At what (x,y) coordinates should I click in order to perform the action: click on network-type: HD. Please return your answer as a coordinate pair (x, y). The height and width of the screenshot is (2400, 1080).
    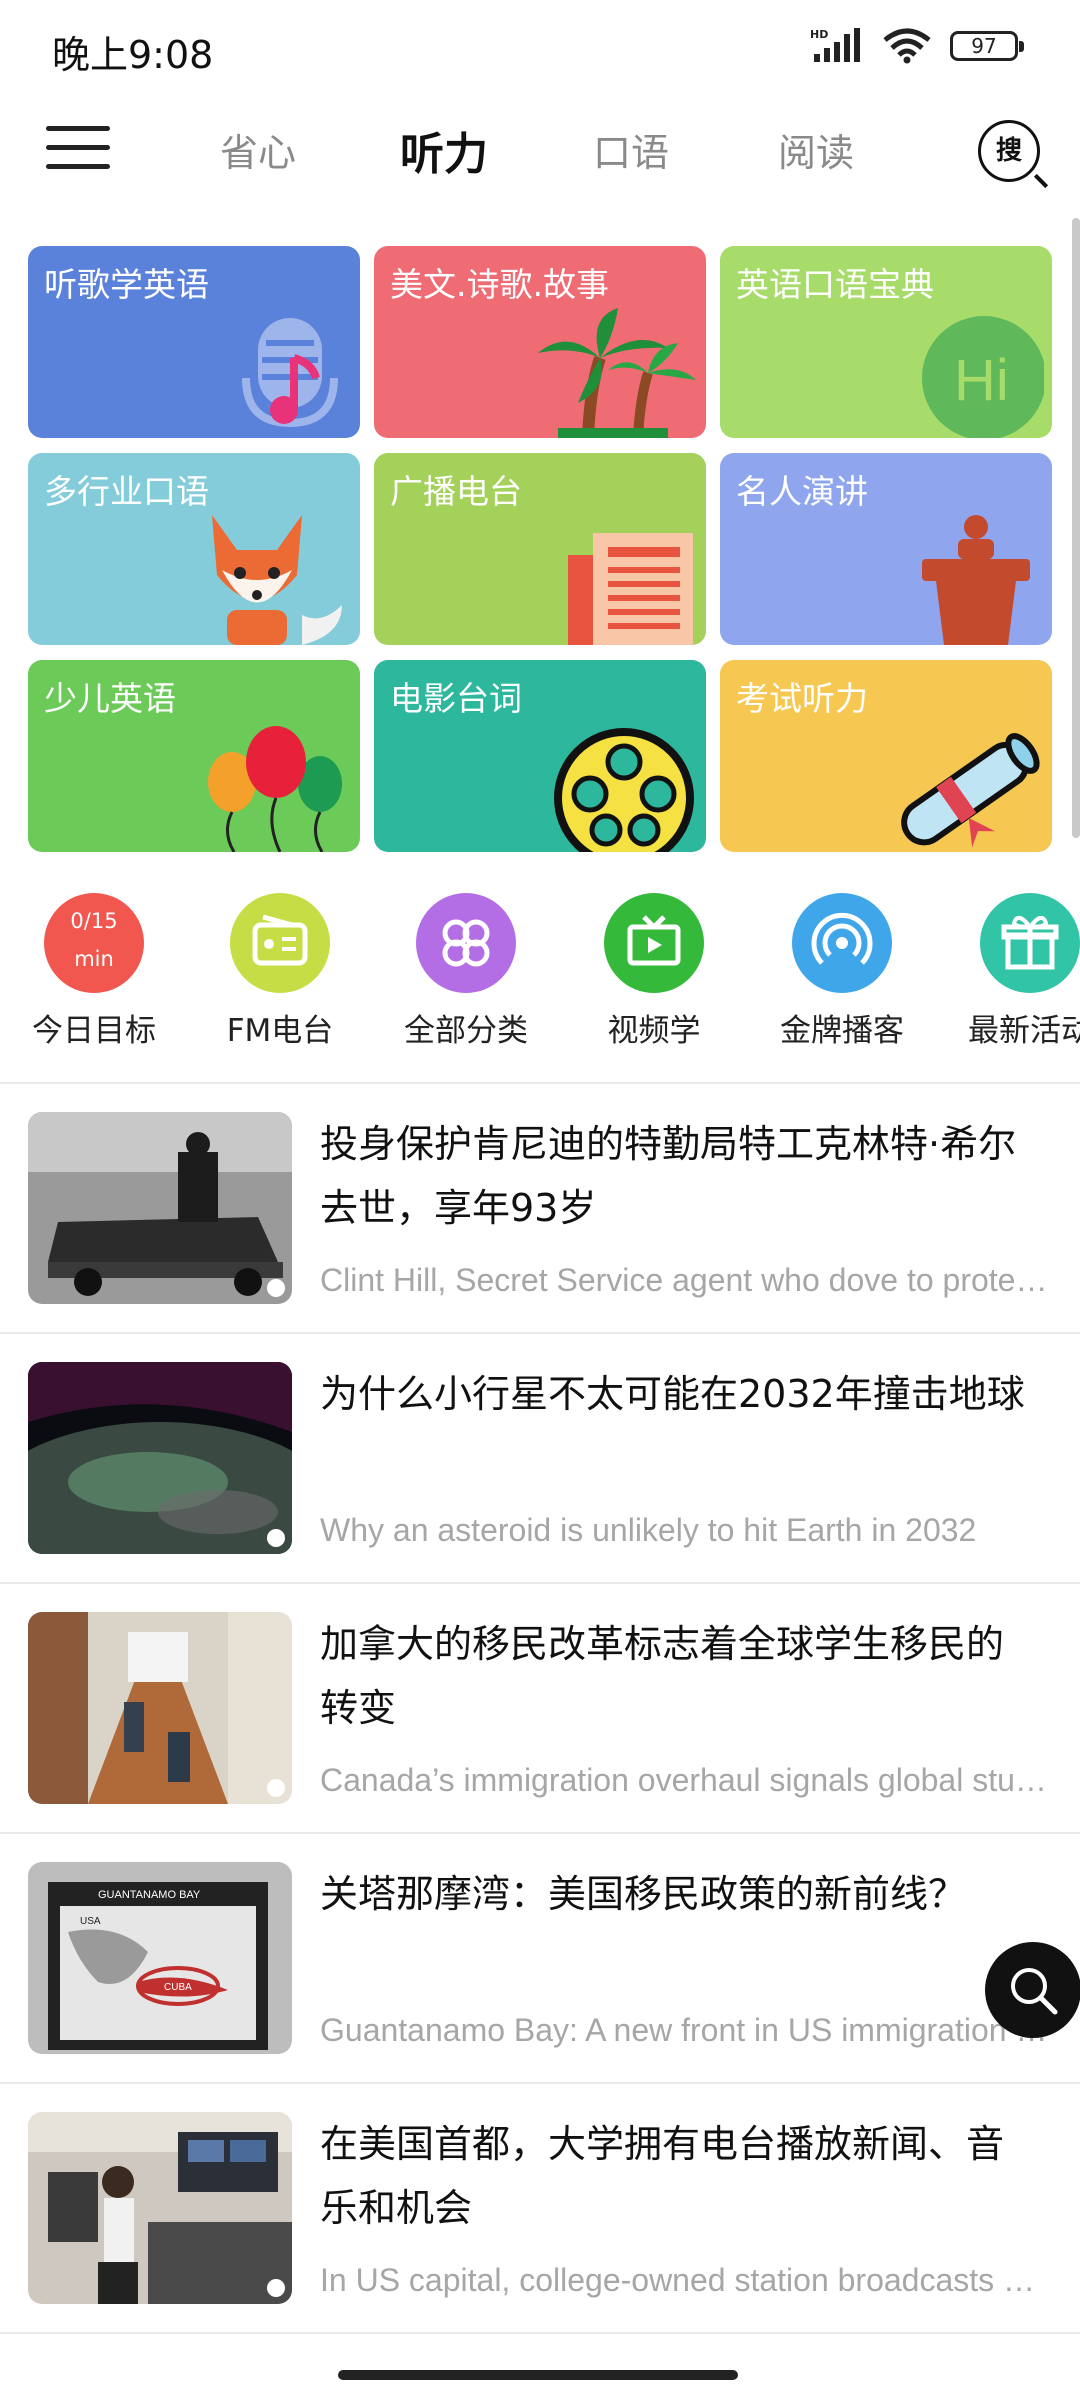
    Looking at the image, I should click on (819, 34).